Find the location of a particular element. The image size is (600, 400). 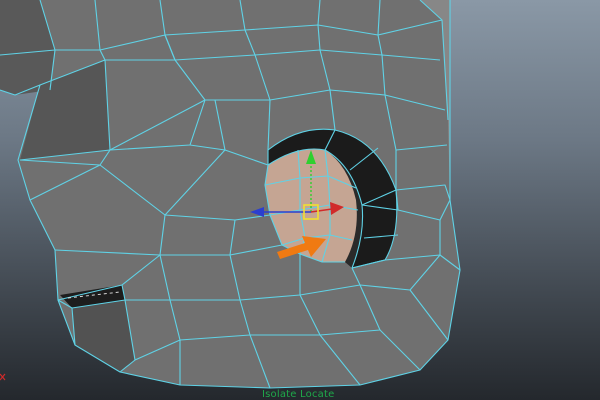

viewport-status-label: Isolate Locate is located at coordinates (298, 394).